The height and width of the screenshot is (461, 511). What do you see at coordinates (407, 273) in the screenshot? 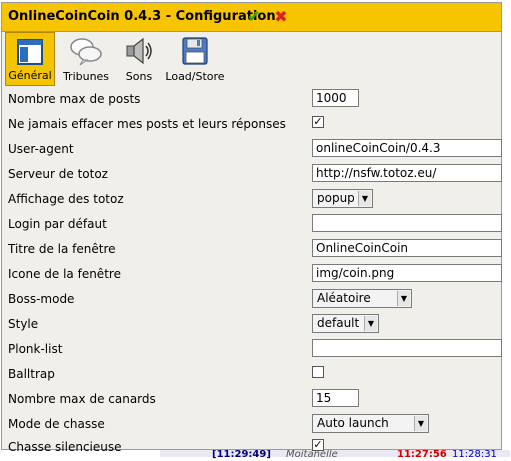
I see `window-icon-input: img/coin.png` at bounding box center [407, 273].